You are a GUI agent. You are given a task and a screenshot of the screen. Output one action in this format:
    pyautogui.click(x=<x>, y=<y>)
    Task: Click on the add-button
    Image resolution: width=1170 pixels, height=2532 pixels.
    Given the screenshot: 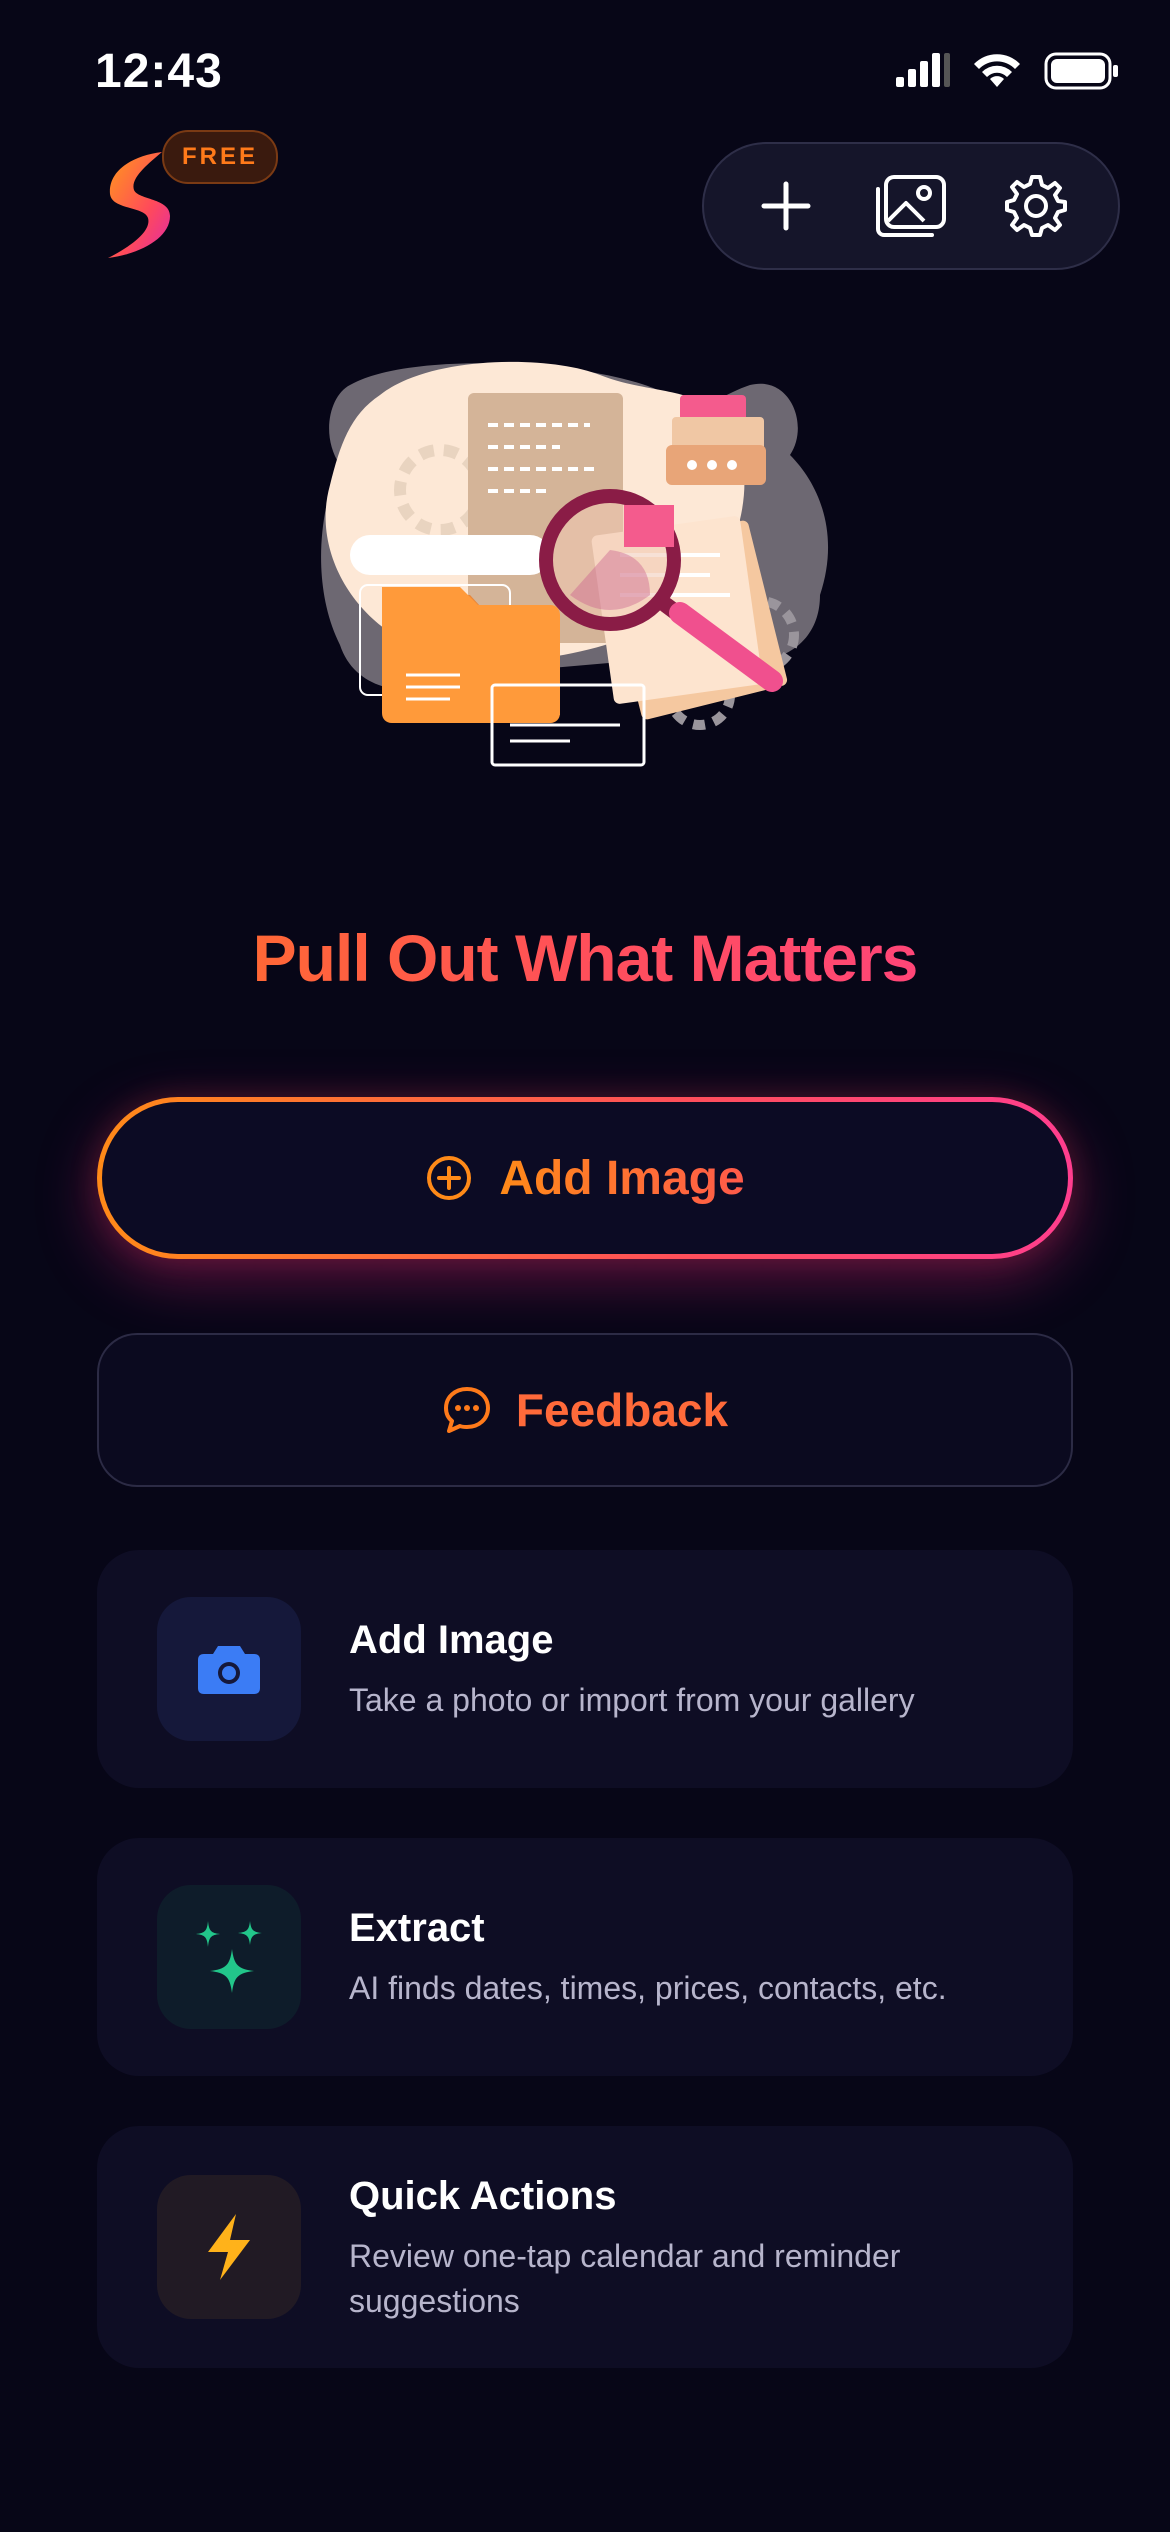 What is the action you would take?
    pyautogui.click(x=786, y=206)
    